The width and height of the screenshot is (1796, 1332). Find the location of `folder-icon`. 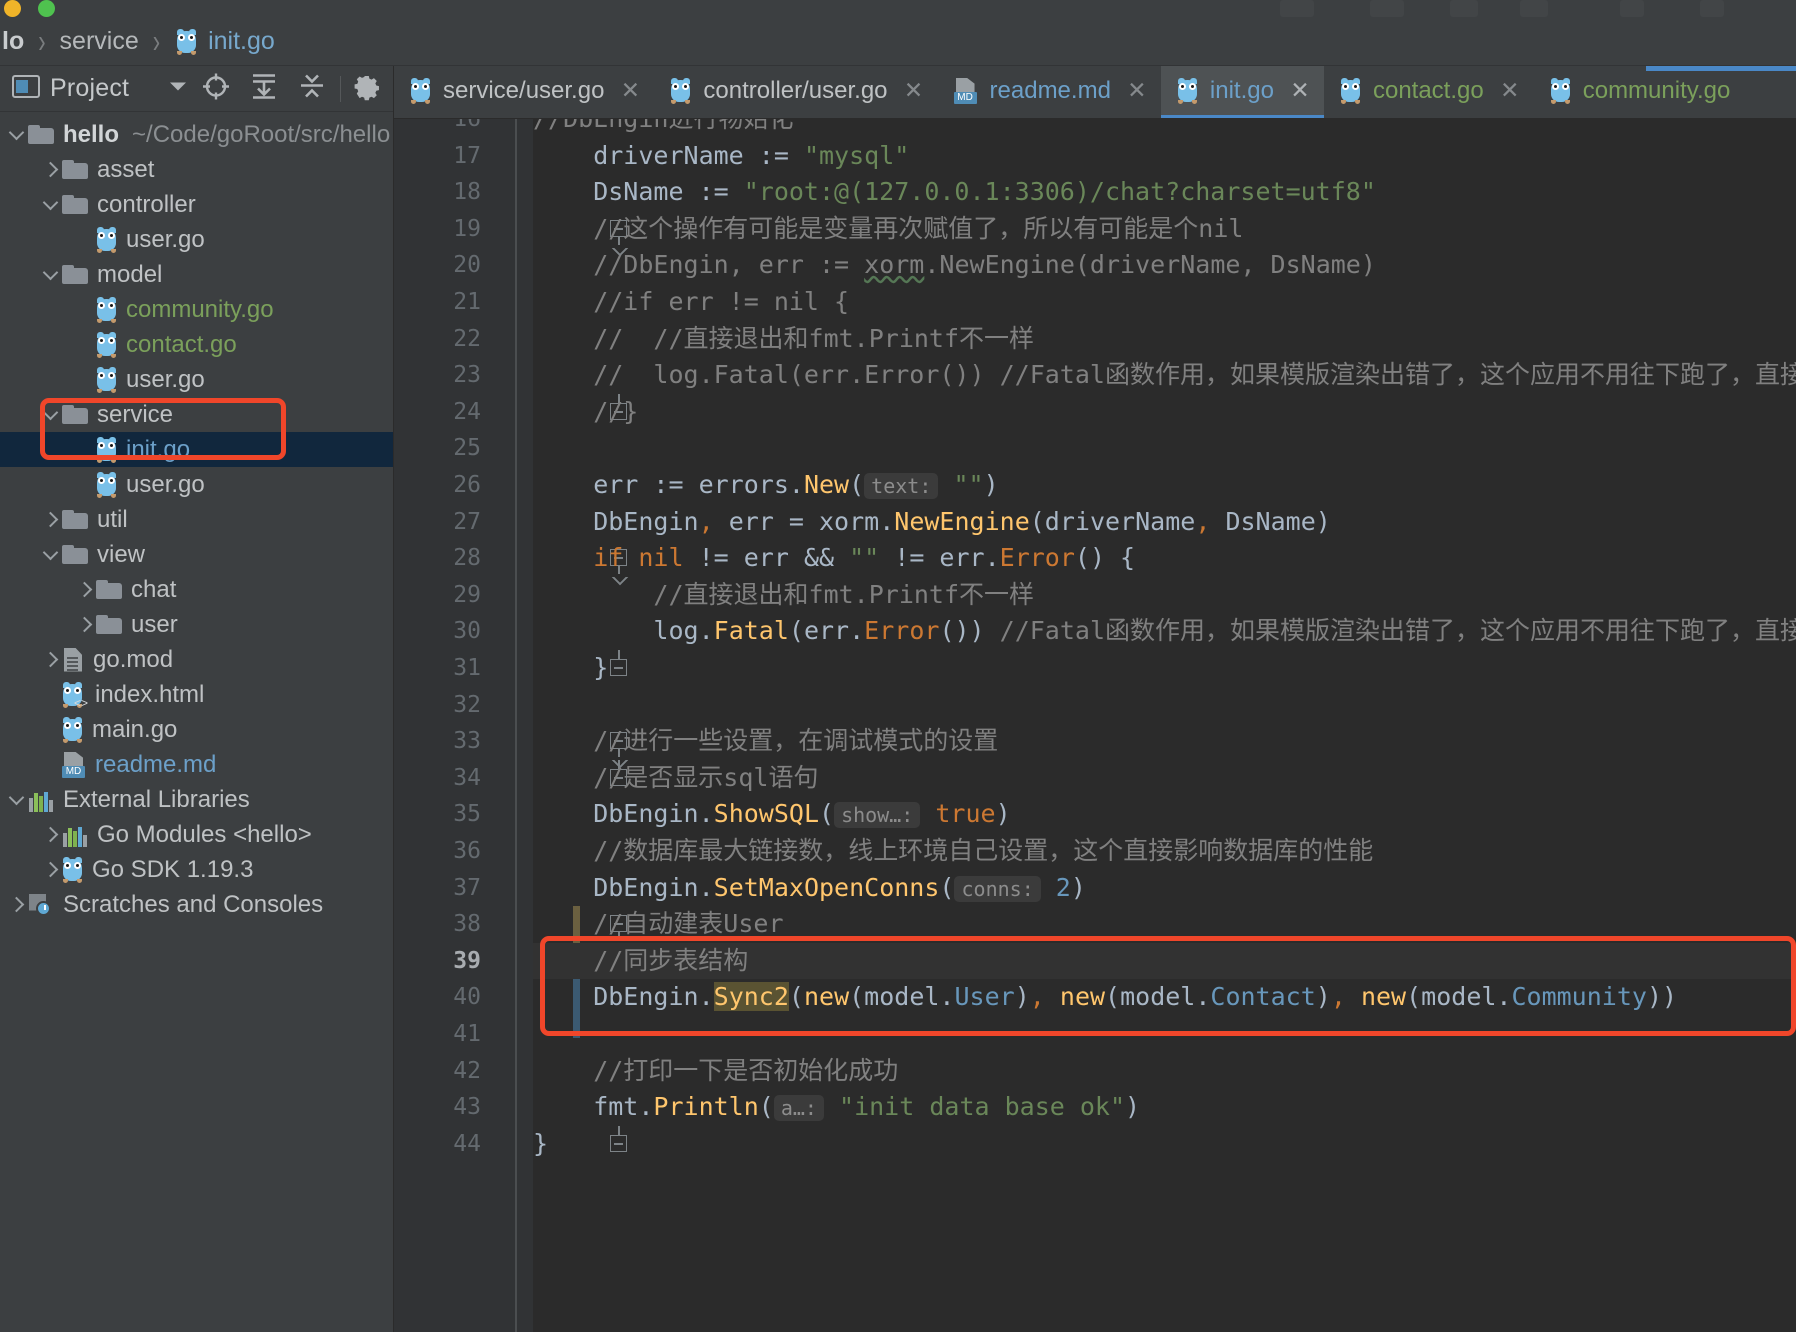

folder-icon is located at coordinates (75, 554).